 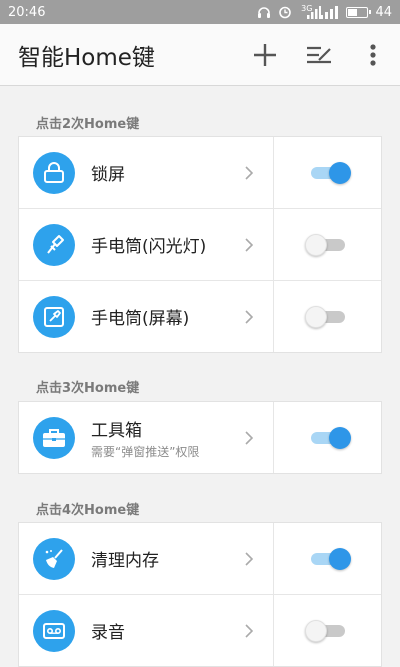 I want to click on list-item-flashlight: 手电筒(闪光灯), so click(x=200, y=245).